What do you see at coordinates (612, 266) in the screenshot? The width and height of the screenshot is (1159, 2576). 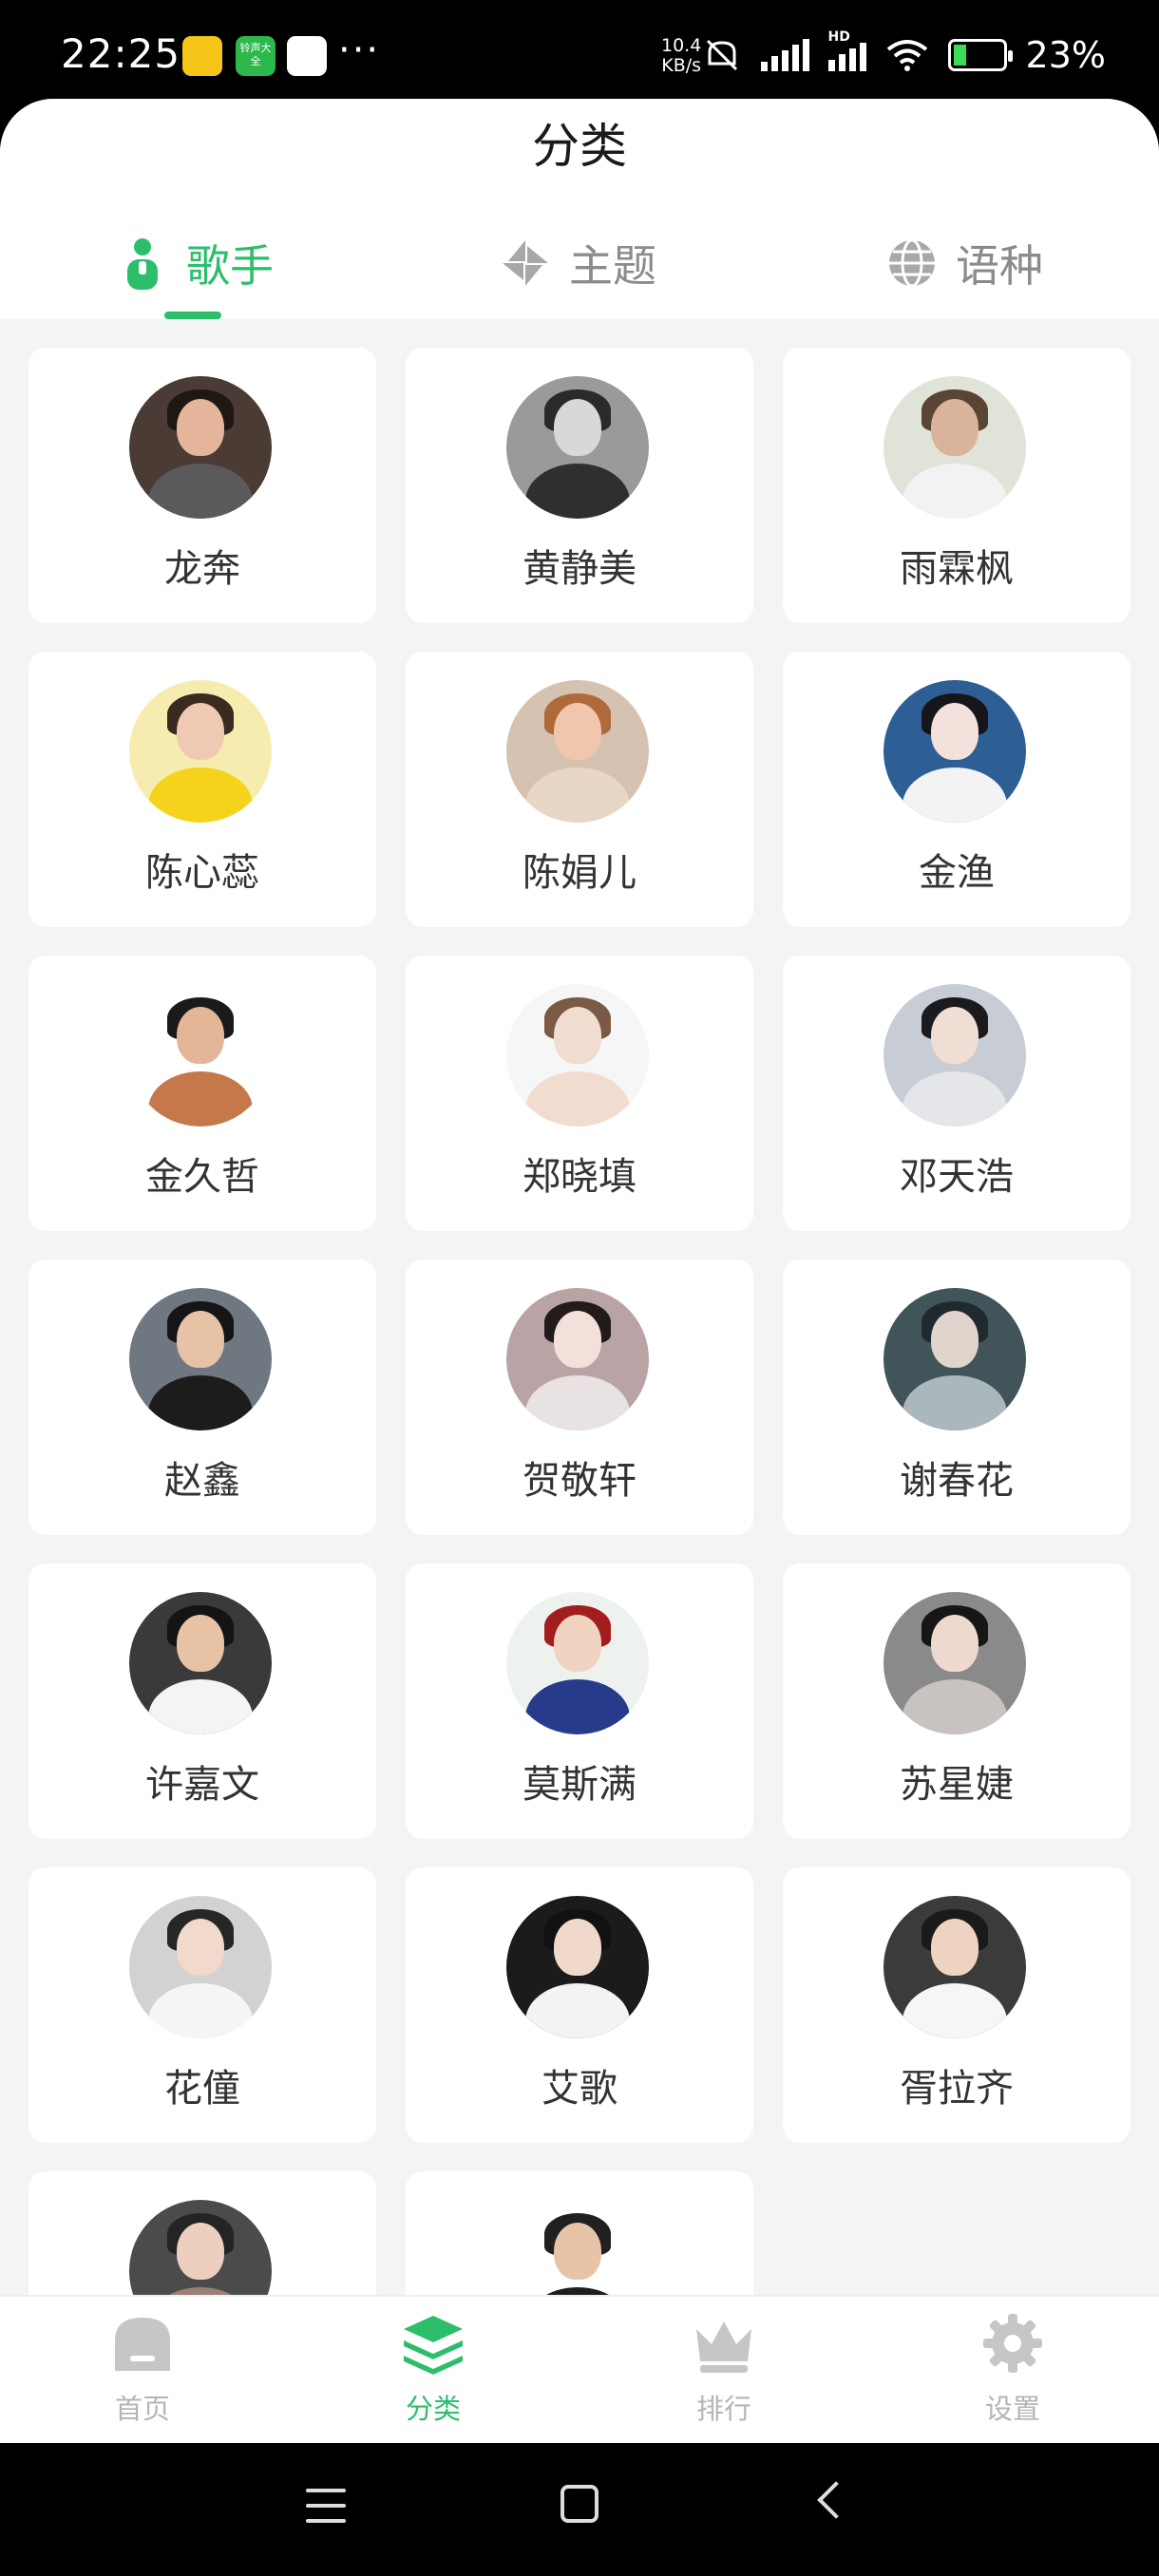 I see `tab-label: 主题` at bounding box center [612, 266].